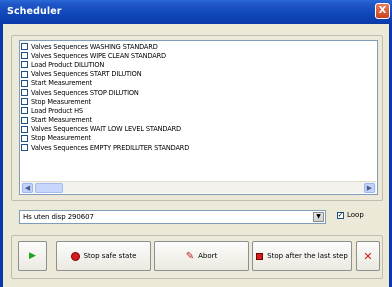  What do you see at coordinates (198, 74) in the screenshot?
I see `step-row: Valves Sequences START DILUTION` at bounding box center [198, 74].